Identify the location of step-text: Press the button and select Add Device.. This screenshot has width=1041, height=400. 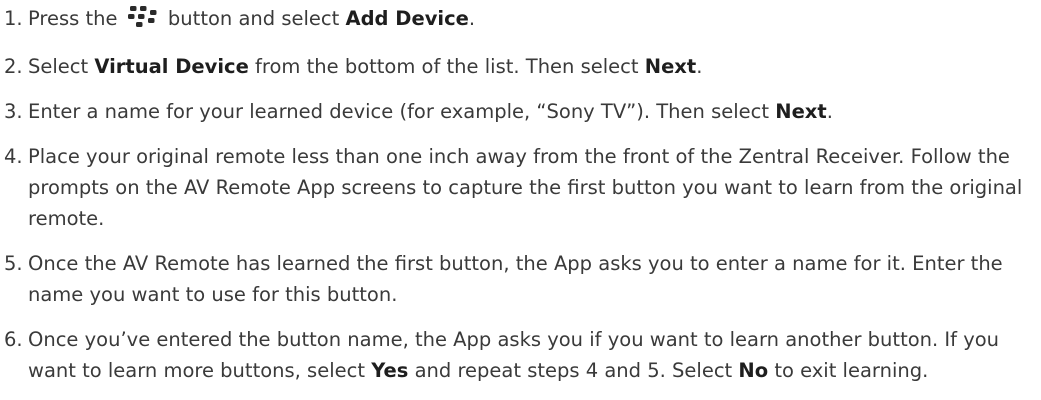
(533, 20).